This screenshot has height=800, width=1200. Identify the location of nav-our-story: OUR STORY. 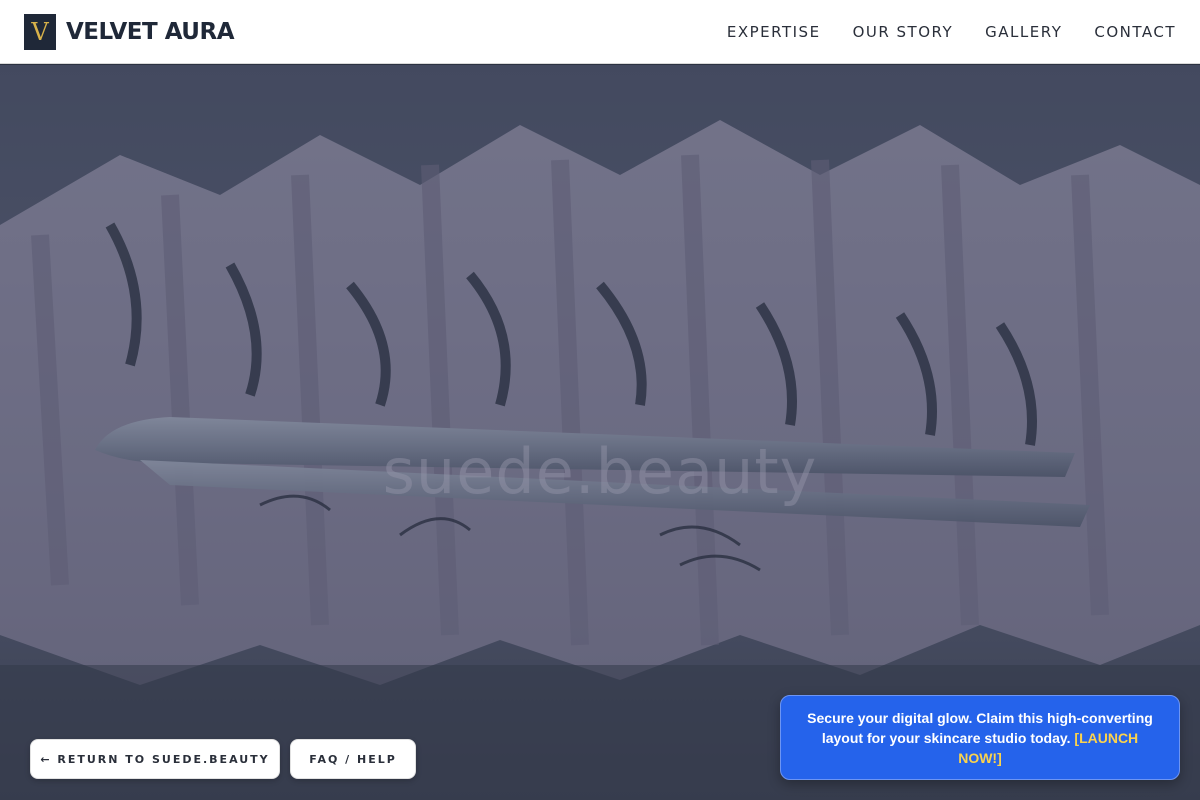
(903, 32).